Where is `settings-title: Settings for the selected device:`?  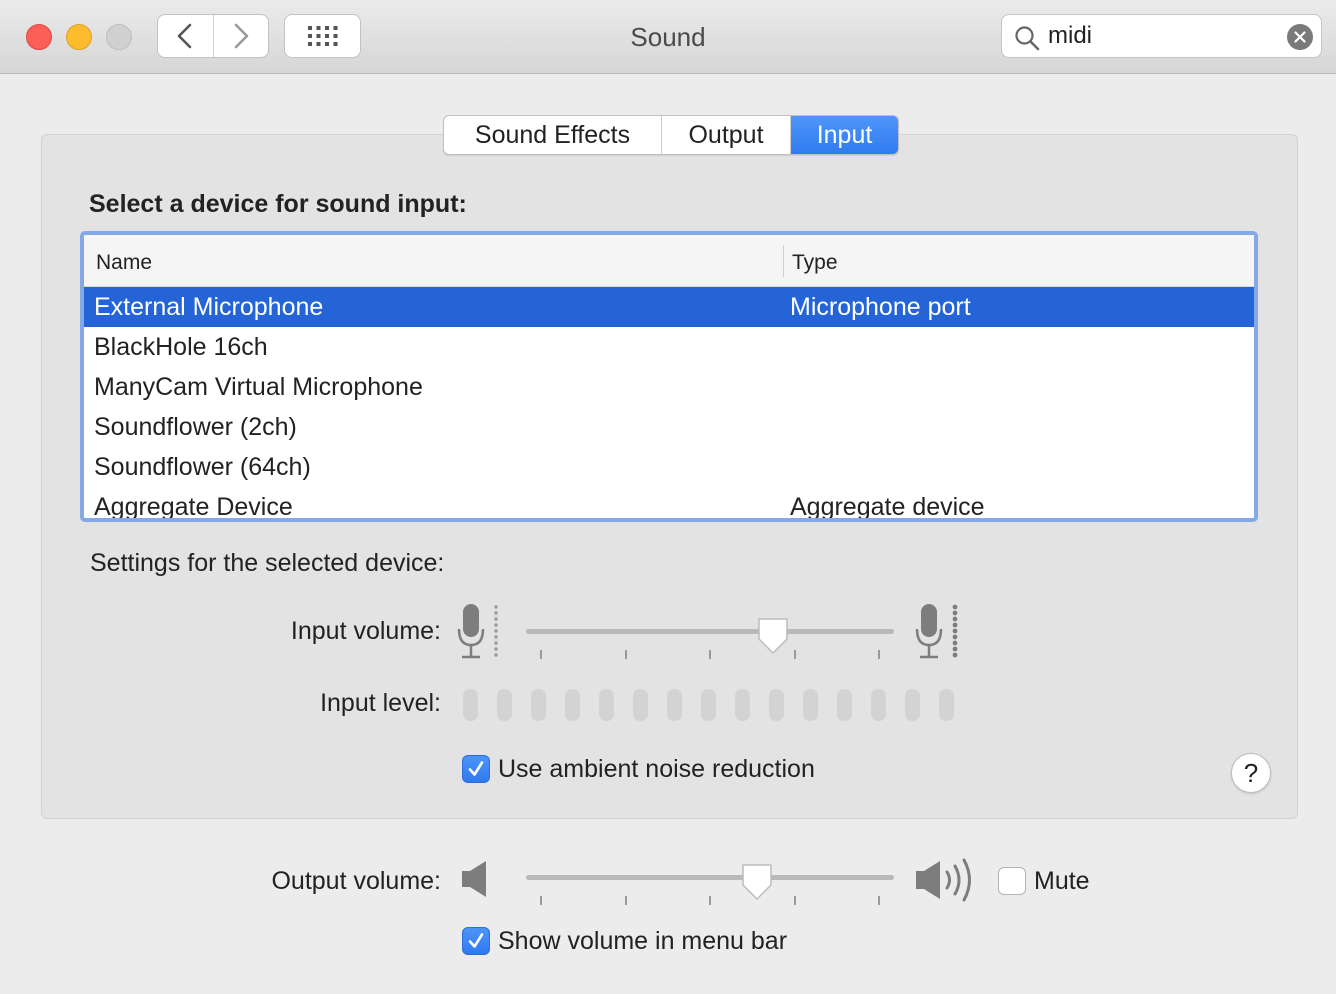
settings-title: Settings for the selected device: is located at coordinates (267, 563).